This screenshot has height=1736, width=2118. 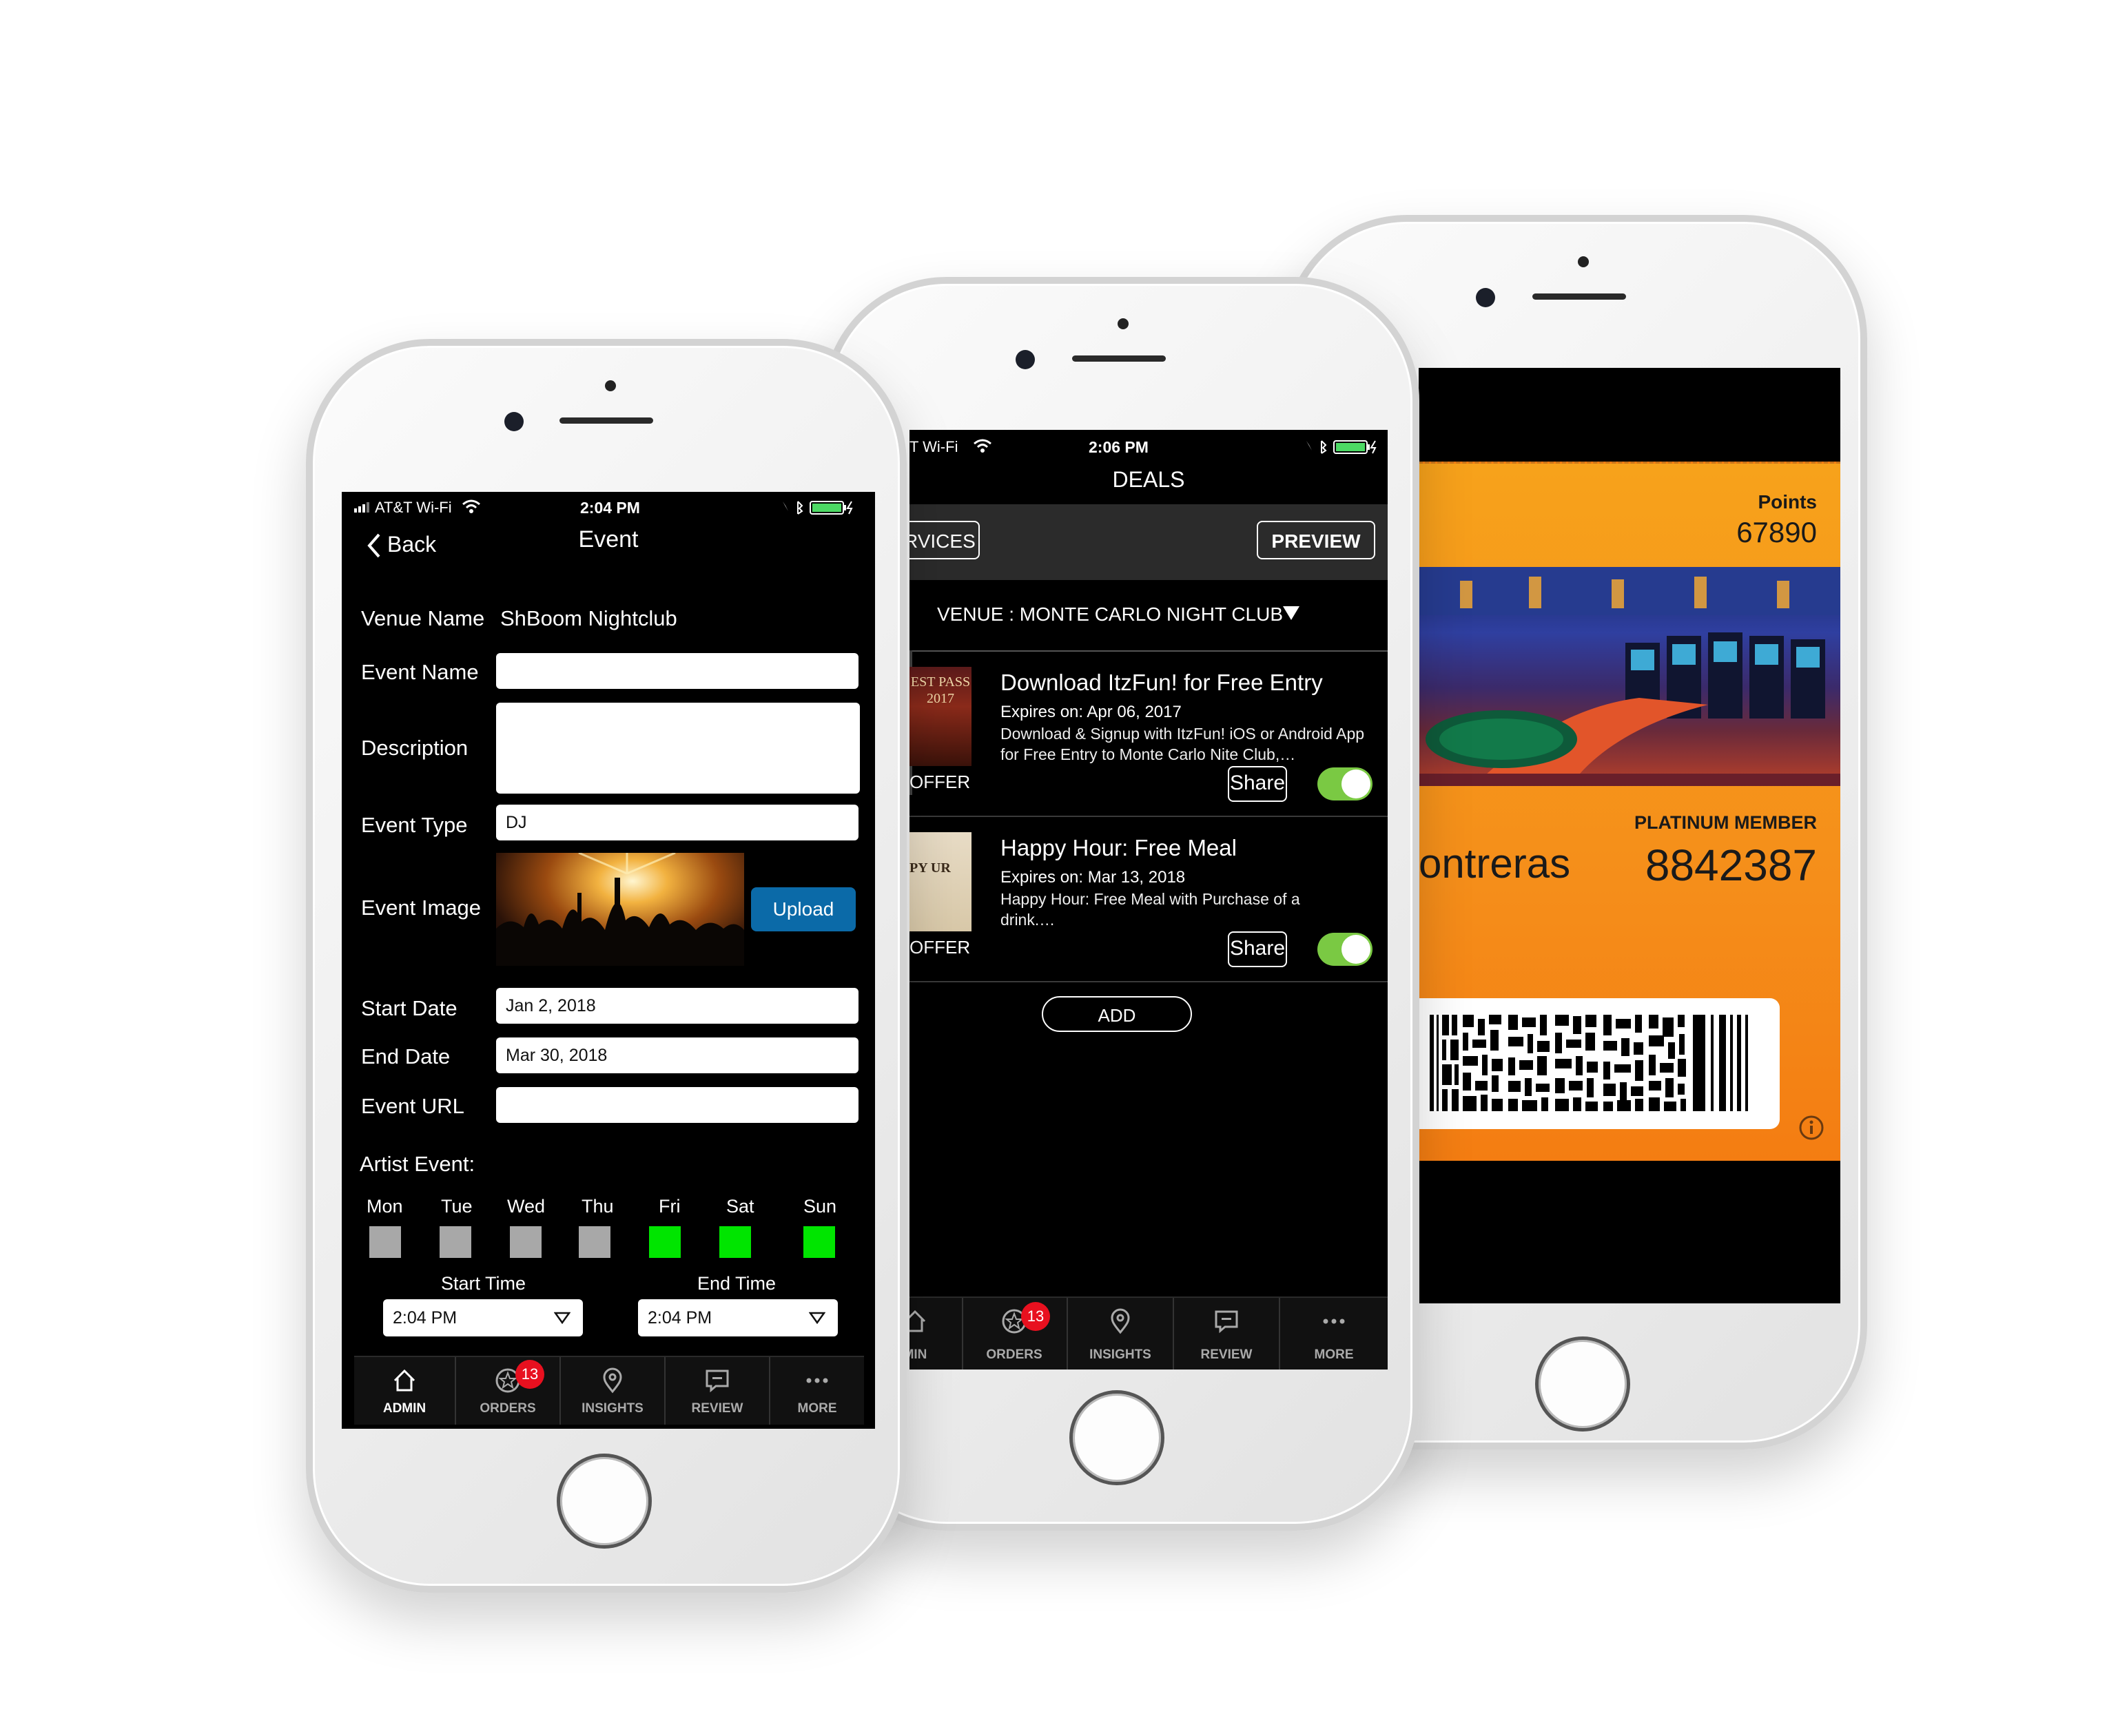 What do you see at coordinates (803, 909) in the screenshot?
I see `upload-button: Upload` at bounding box center [803, 909].